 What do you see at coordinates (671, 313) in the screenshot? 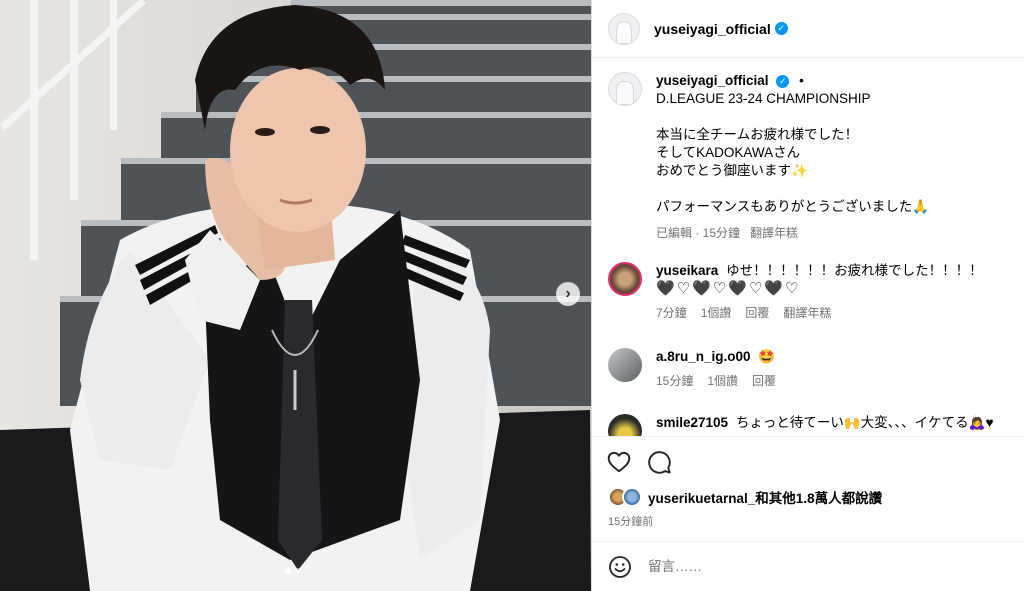
I see `comment-time: 7分鐘` at bounding box center [671, 313].